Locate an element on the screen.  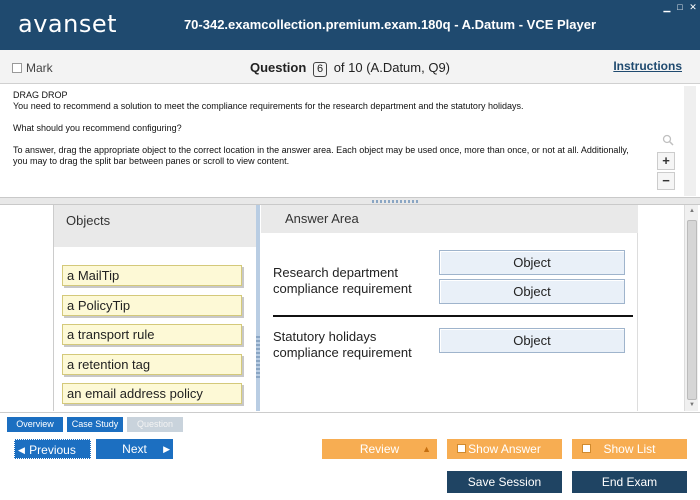
question-label: Question is located at coordinates (278, 67).